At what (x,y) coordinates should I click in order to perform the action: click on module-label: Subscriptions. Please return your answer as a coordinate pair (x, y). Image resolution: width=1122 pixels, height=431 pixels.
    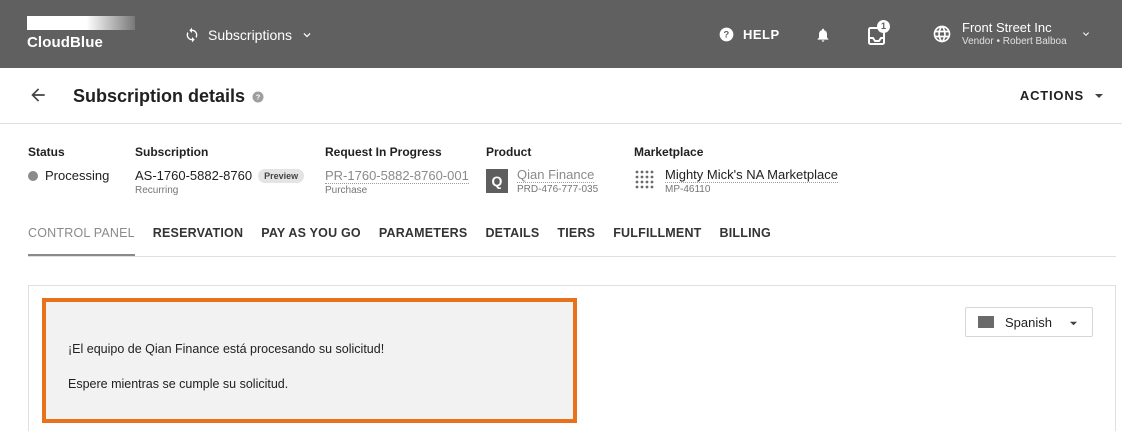
    Looking at the image, I should click on (250, 35).